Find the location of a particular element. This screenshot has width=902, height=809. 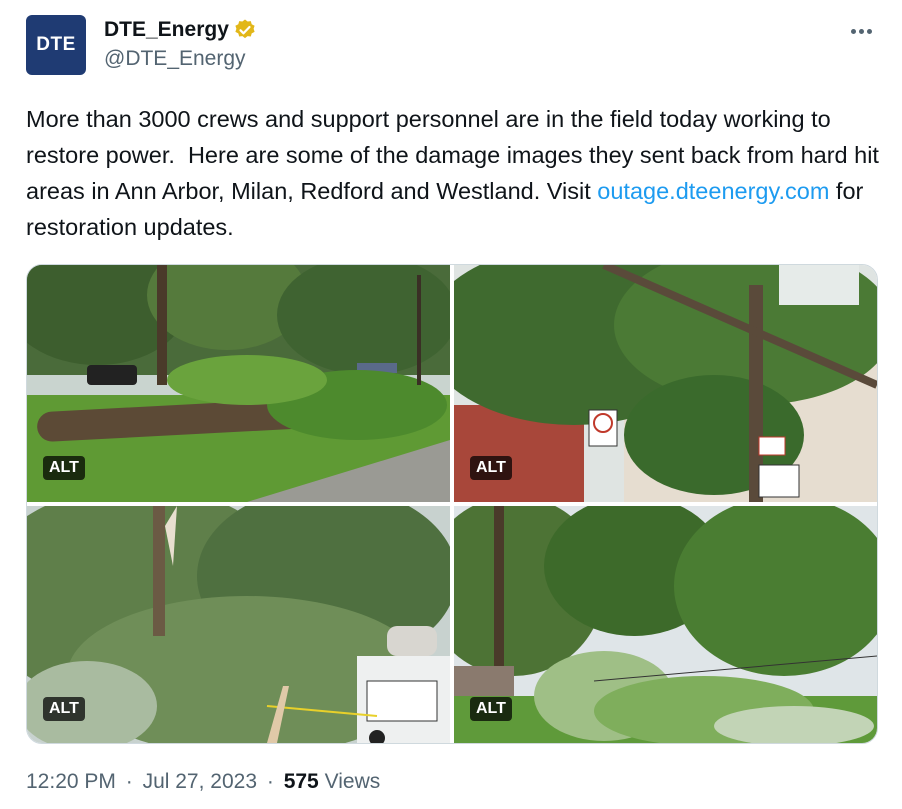

author-handle: @DTE_Energy is located at coordinates (180, 59).